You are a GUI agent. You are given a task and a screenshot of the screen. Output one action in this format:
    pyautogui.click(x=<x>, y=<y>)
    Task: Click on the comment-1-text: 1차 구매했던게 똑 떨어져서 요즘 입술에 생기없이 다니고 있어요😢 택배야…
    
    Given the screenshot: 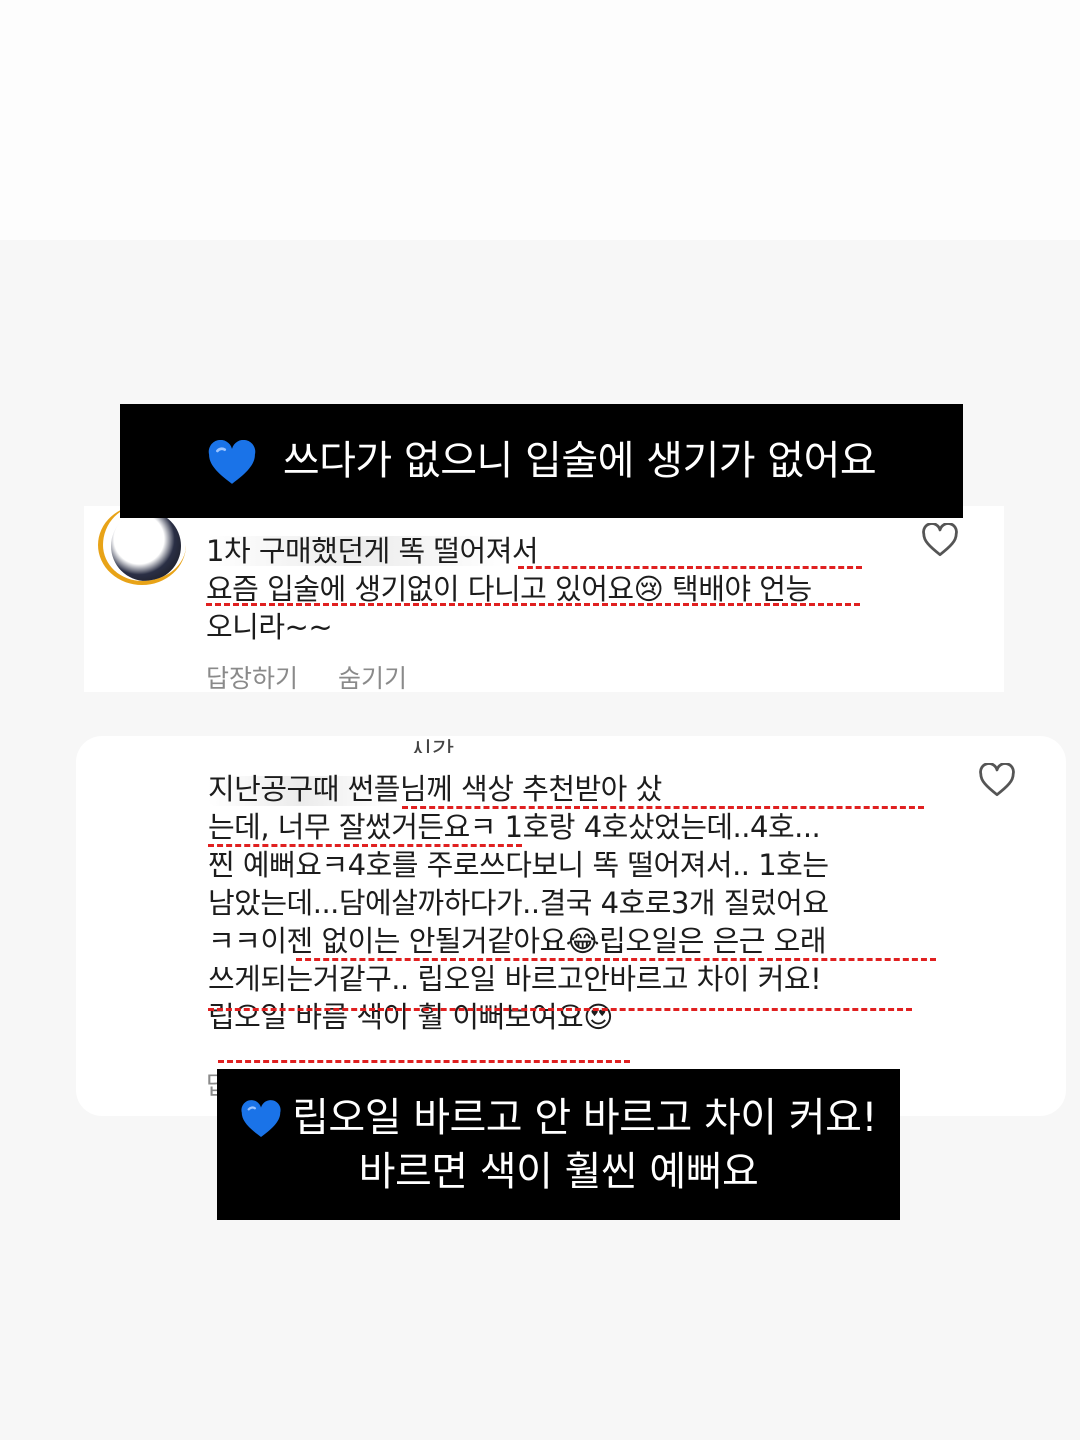 What is the action you would take?
    pyautogui.click(x=509, y=589)
    